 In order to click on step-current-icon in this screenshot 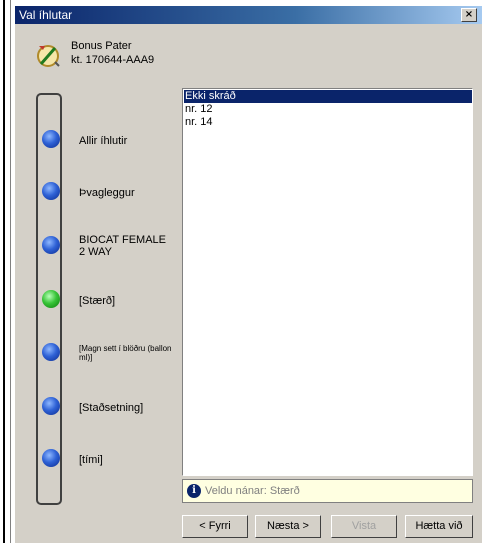, I will do `click(51, 299)`.